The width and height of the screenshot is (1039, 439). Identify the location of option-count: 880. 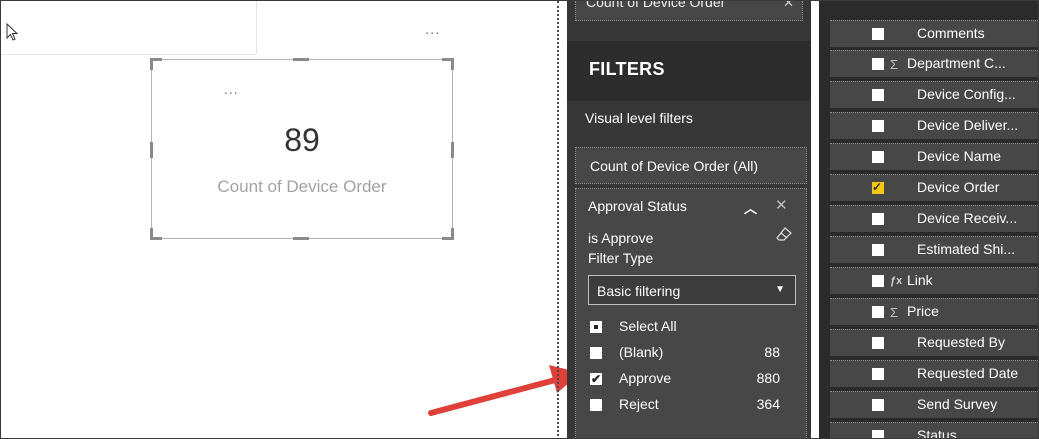
(768, 378).